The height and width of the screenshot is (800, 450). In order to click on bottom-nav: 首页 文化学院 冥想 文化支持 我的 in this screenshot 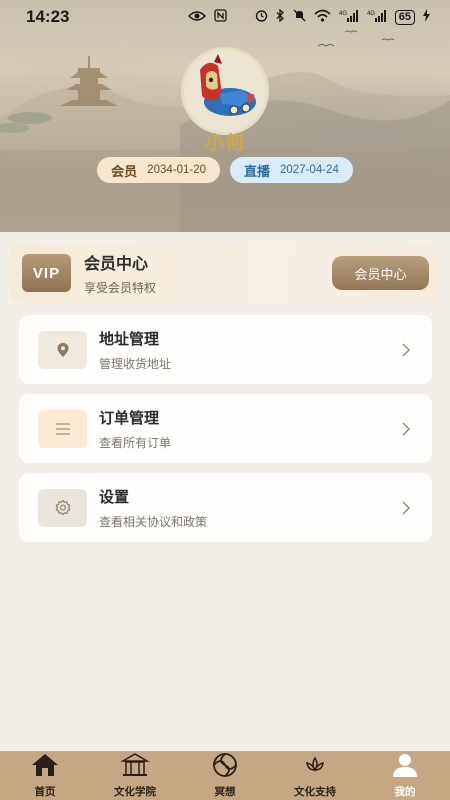, I will do `click(225, 775)`.